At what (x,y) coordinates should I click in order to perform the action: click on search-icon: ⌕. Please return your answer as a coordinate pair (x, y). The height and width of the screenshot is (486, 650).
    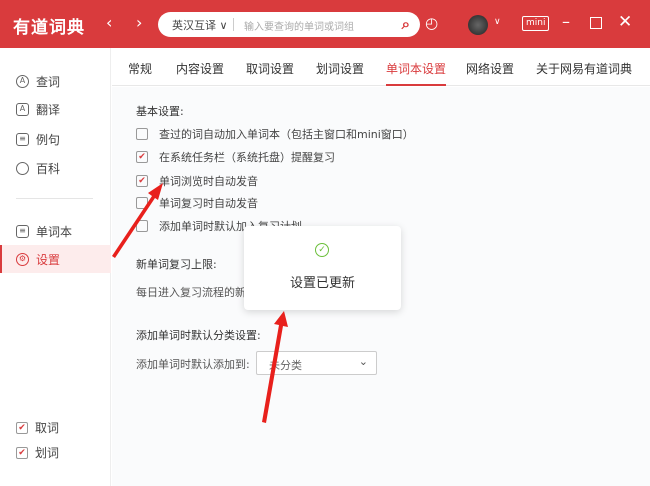
    Looking at the image, I should click on (406, 24).